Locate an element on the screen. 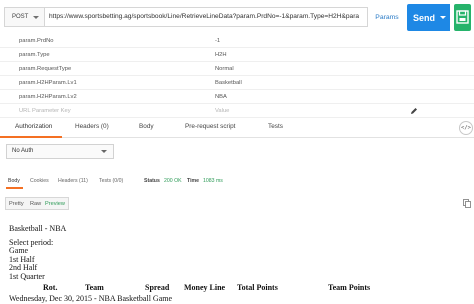 This screenshot has width=474, height=304. param-value: Basketball is located at coordinates (228, 83).